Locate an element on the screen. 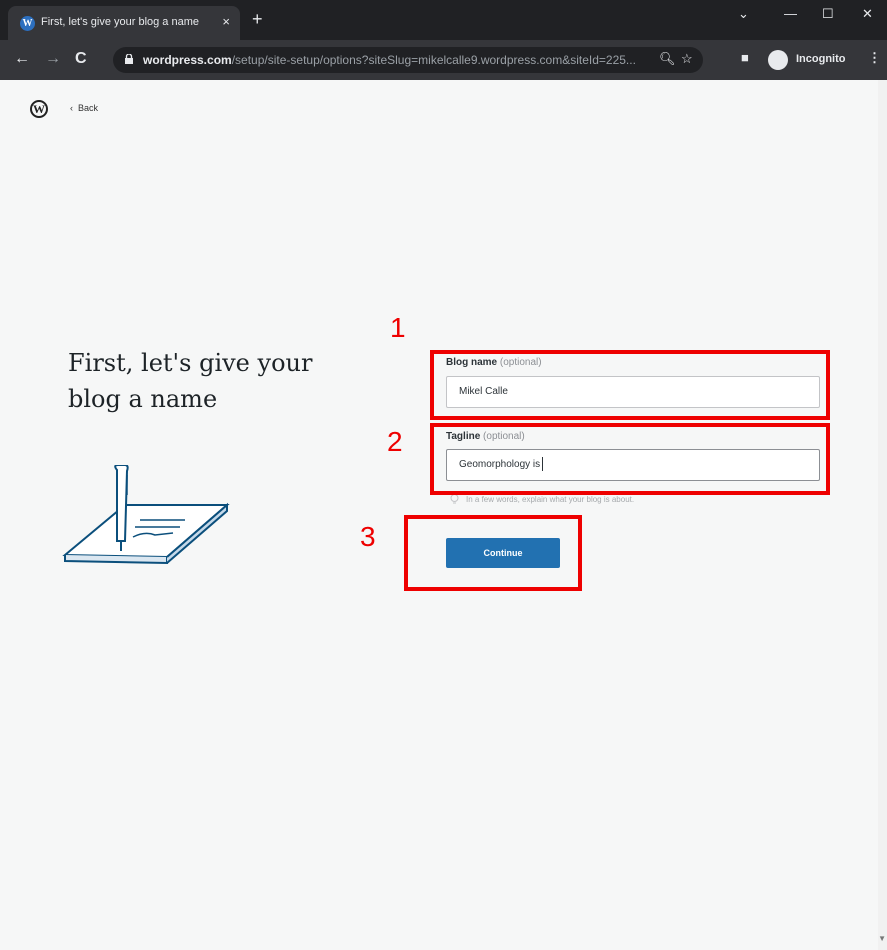 This screenshot has width=887, height=950. incognito-icon is located at coordinates (778, 60).